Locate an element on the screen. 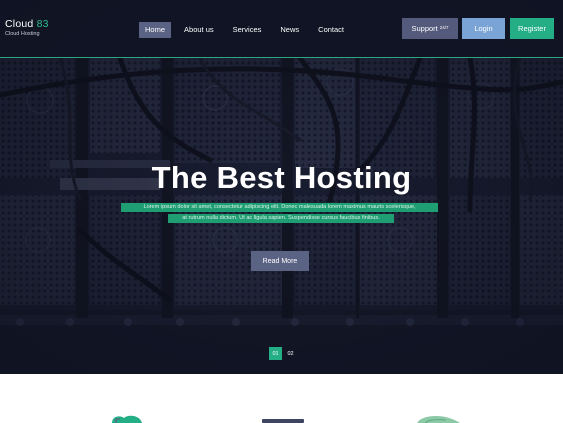  site-logo: Cloud 83 Cloud Hosting is located at coordinates (27, 27).